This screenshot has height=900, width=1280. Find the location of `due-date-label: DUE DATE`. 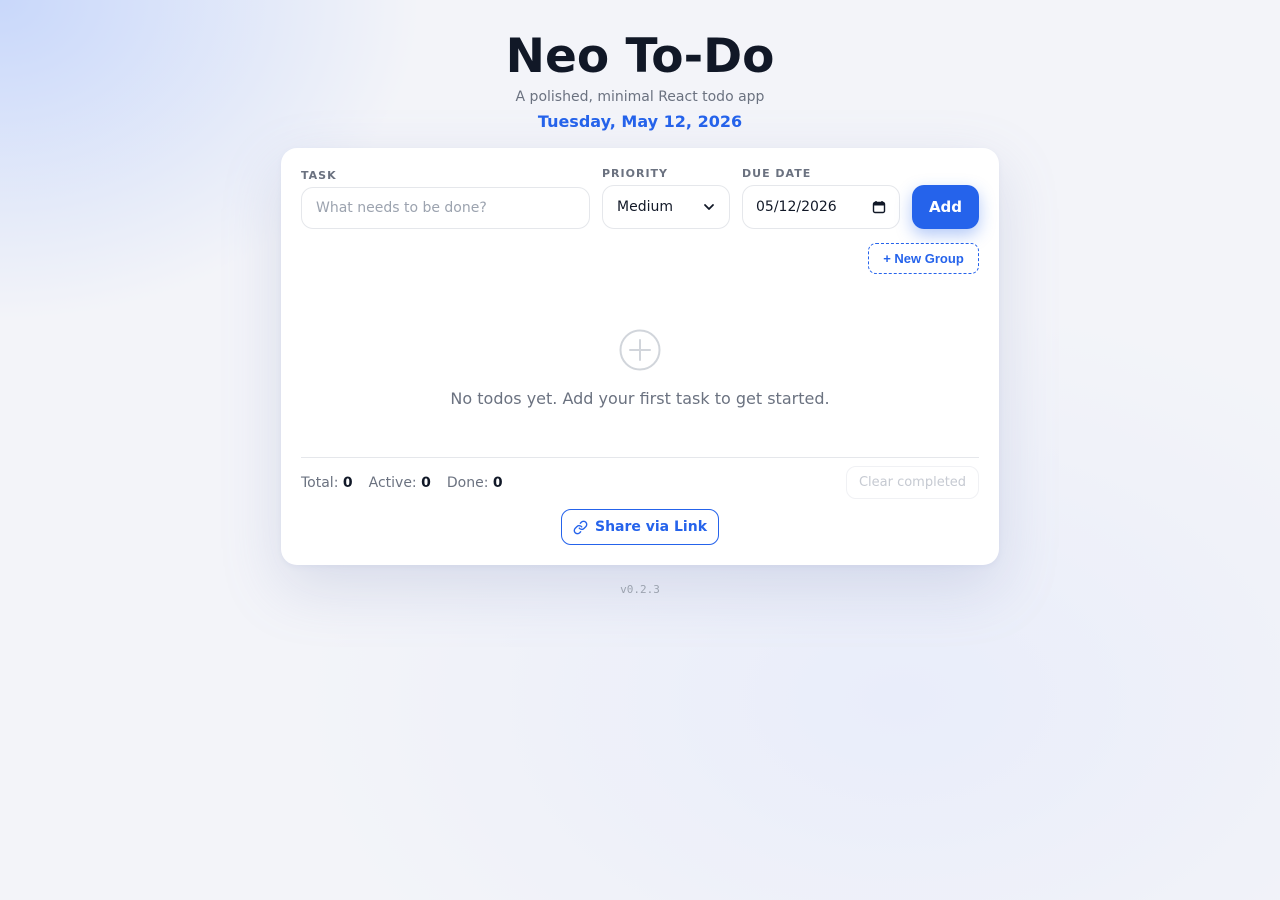

due-date-label: DUE DATE is located at coordinates (777, 173).